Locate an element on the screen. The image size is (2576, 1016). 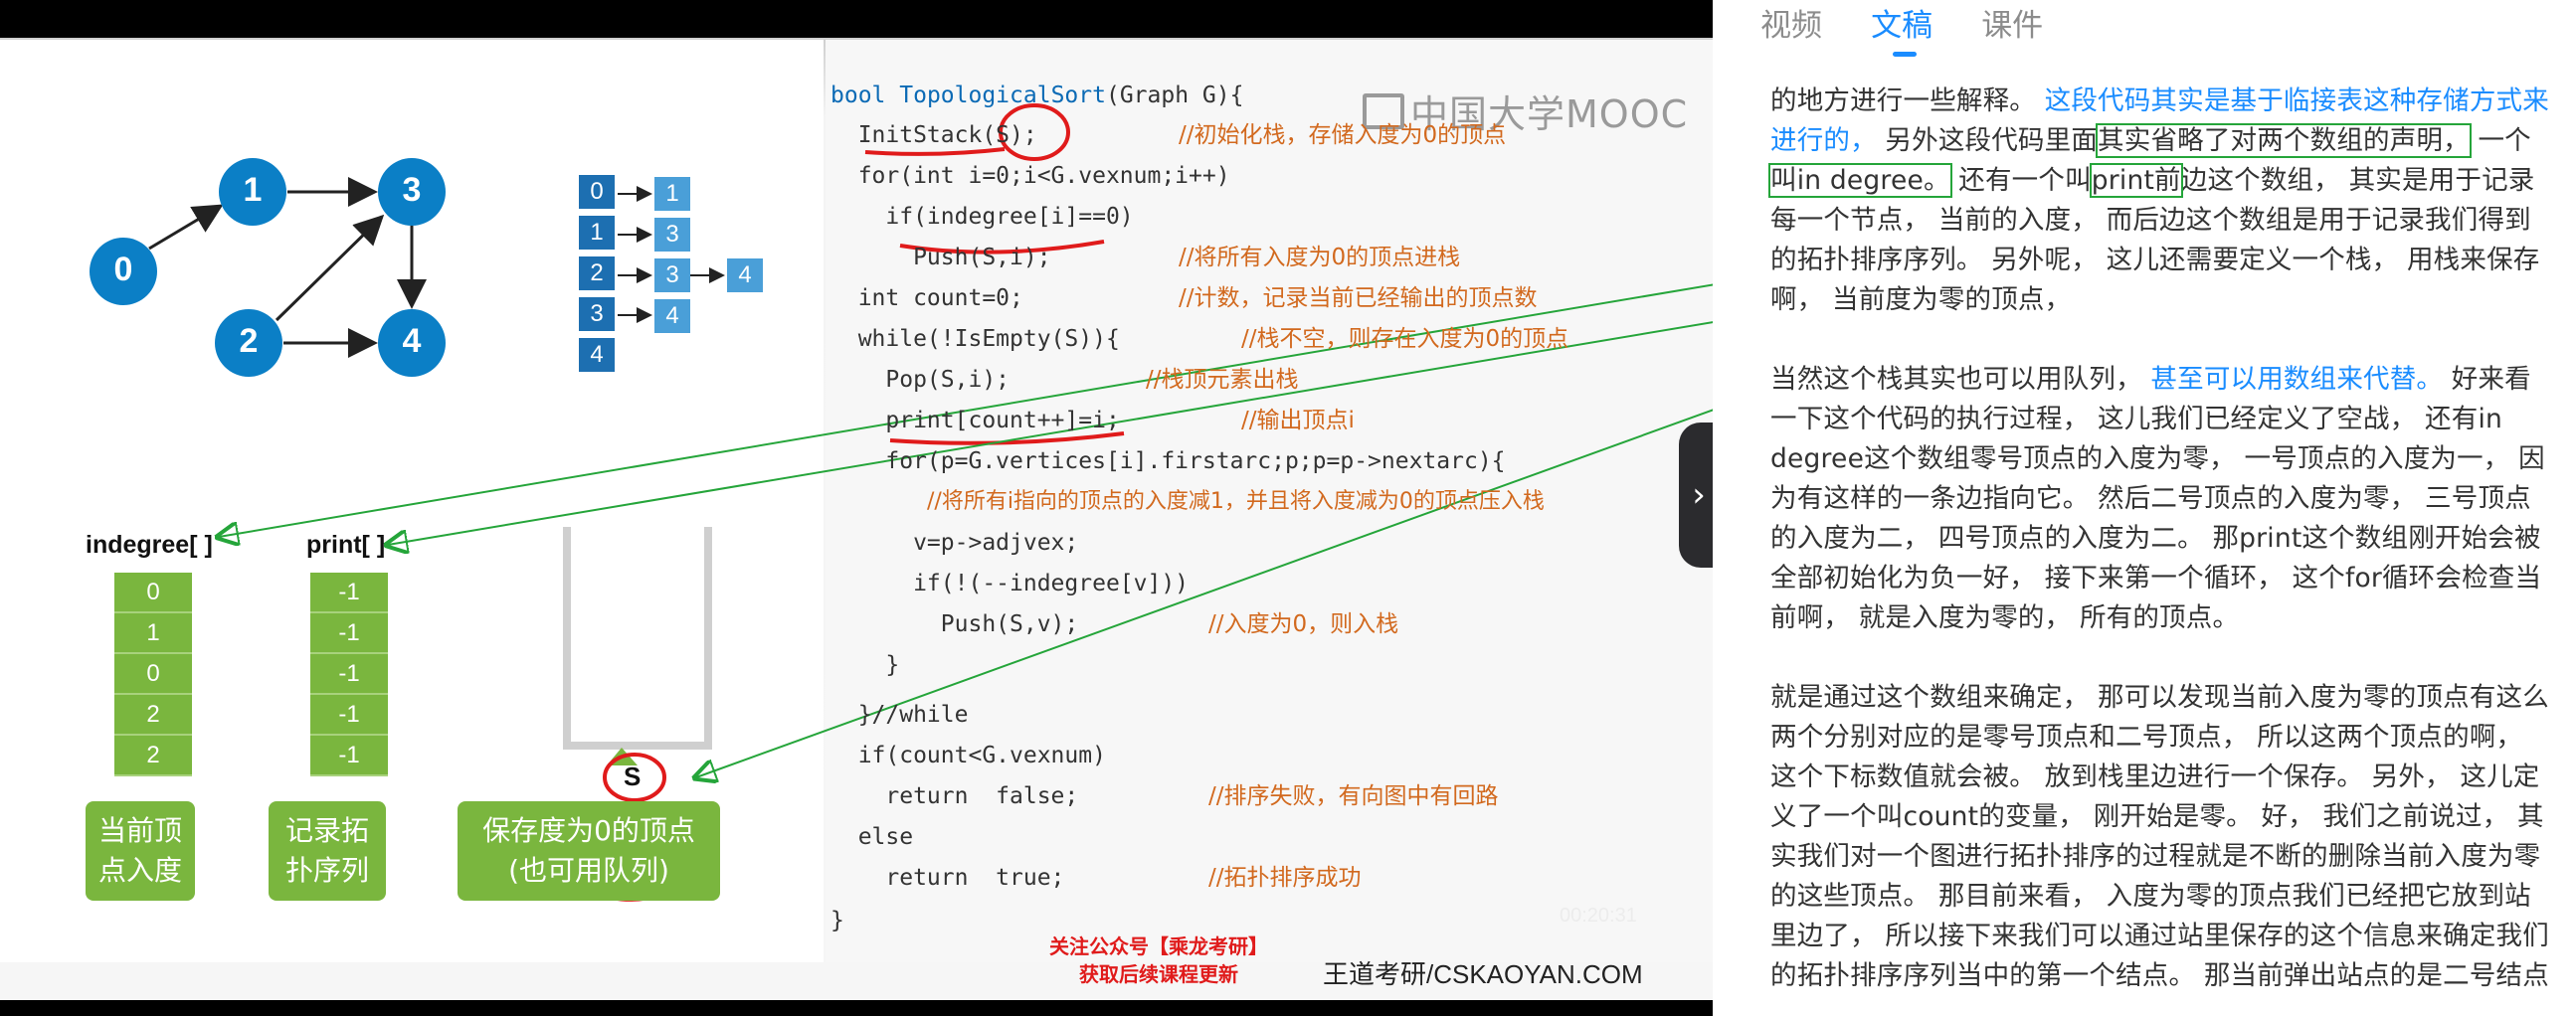
code-line-12: v=p->adjvex; is located at coordinates (954, 543).